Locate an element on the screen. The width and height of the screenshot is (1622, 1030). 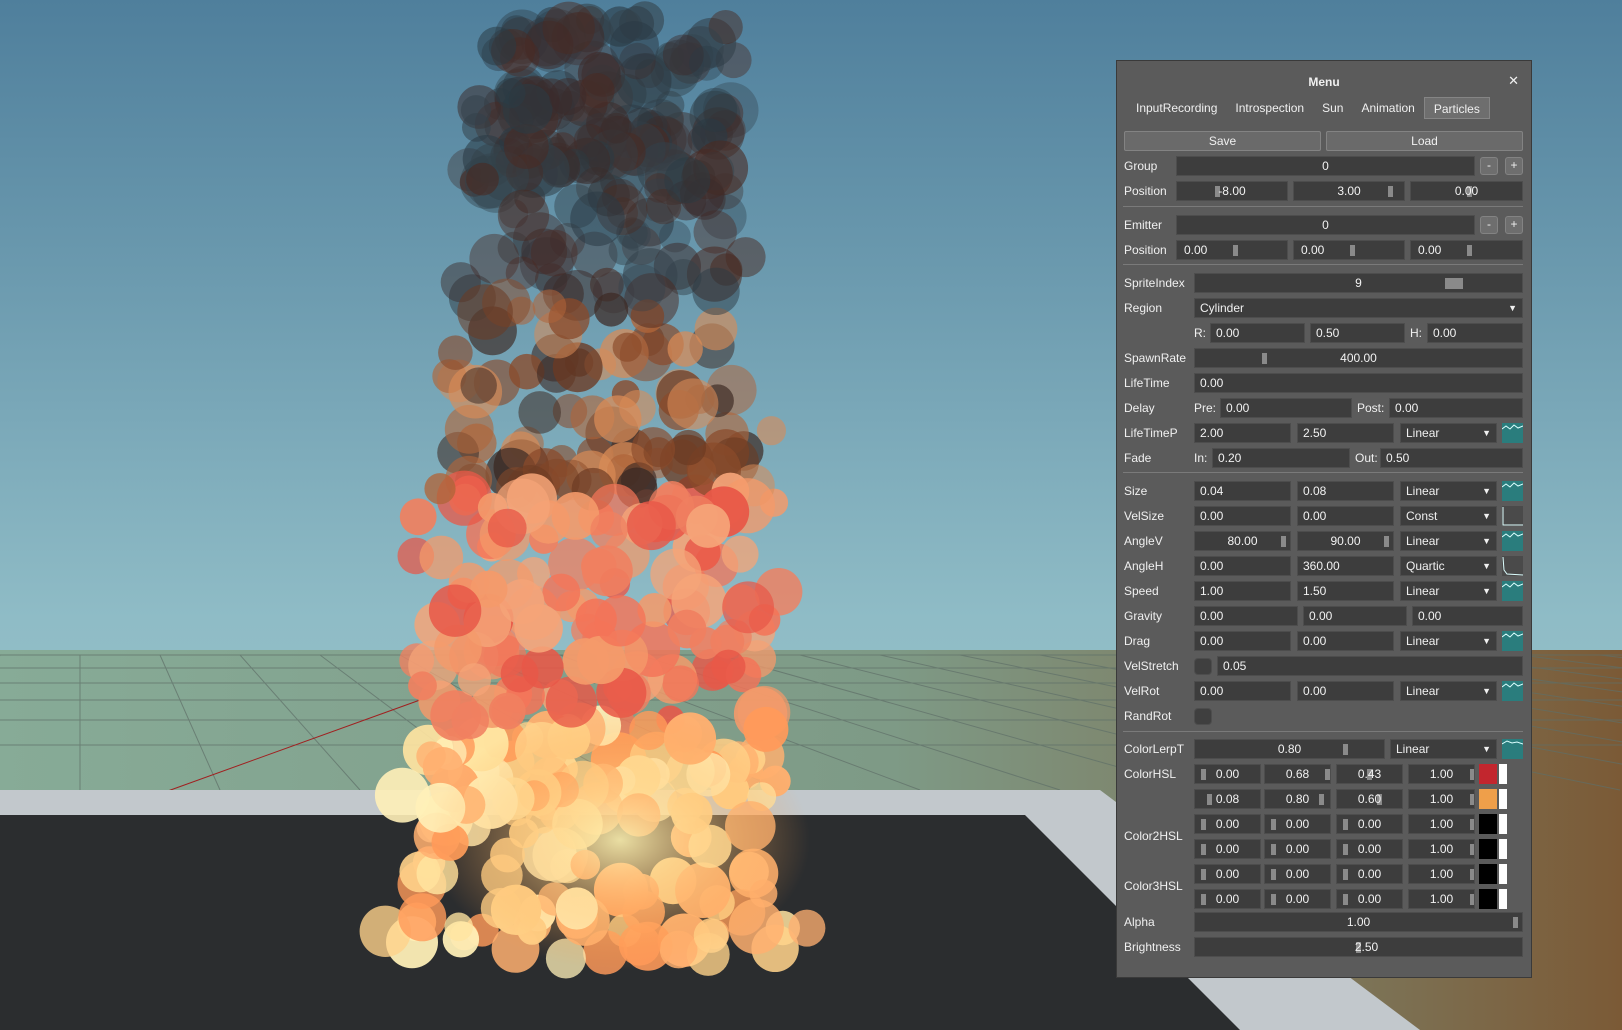
delay-pre-field: 0.00 is located at coordinates (1286, 408).